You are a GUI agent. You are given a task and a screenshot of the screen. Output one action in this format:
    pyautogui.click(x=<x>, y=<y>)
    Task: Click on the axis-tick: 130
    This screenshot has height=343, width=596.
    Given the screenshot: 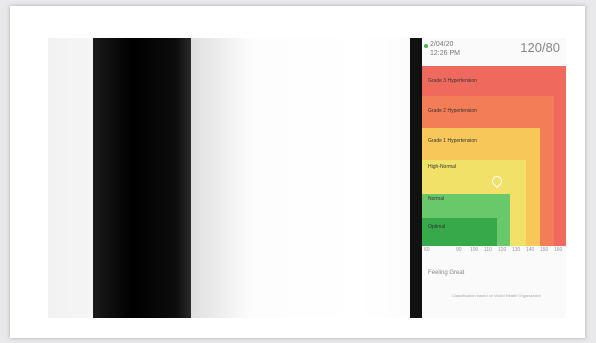 What is the action you would take?
    pyautogui.click(x=516, y=250)
    